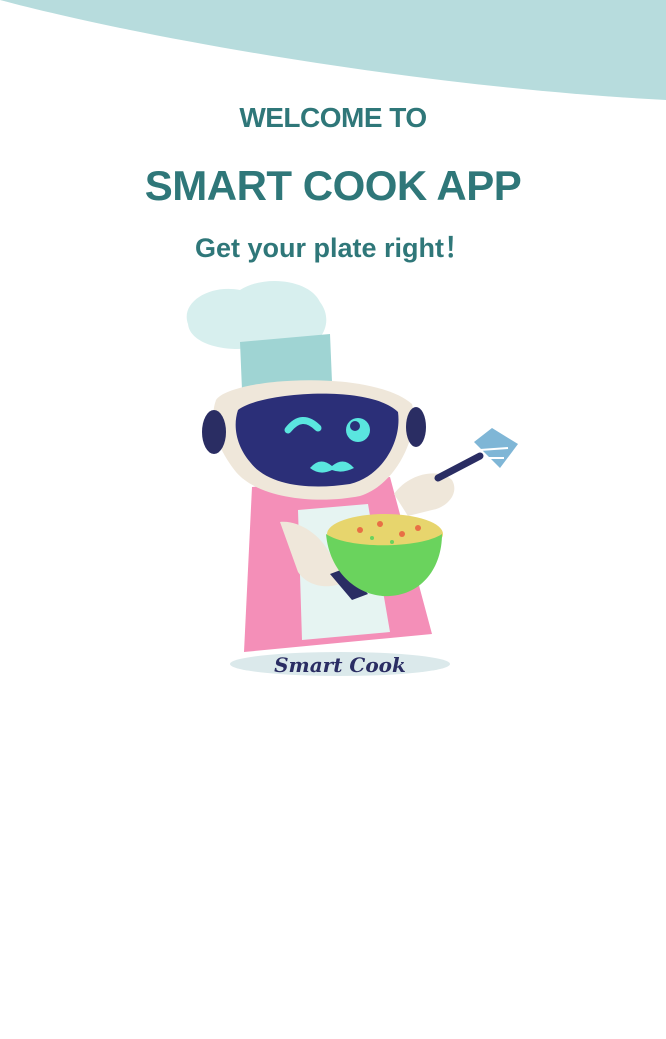 The height and width of the screenshot is (1039, 666). Describe the element at coordinates (333, 248) in the screenshot. I see `tagline: Get your plate right！` at that location.